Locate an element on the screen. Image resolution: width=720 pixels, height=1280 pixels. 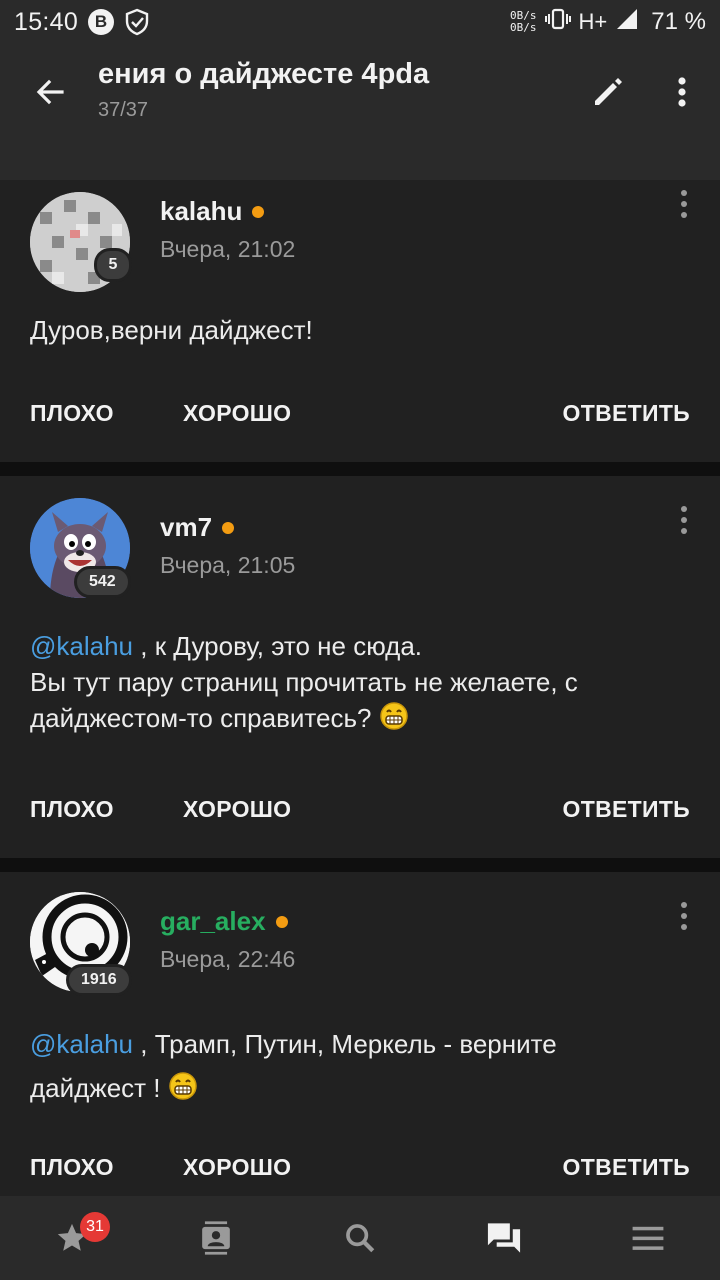
status-time: 15:40 is located at coordinates (46, 21).